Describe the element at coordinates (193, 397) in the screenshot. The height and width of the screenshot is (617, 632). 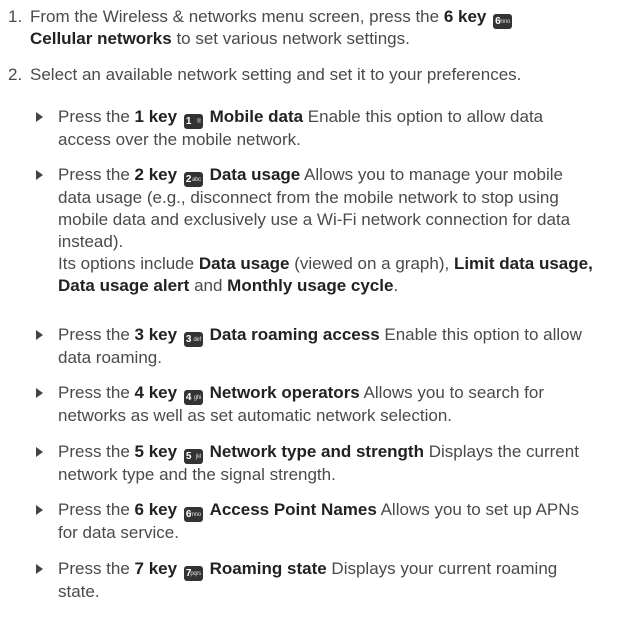
I see `keypad-4-icon: 4 ghi` at that location.